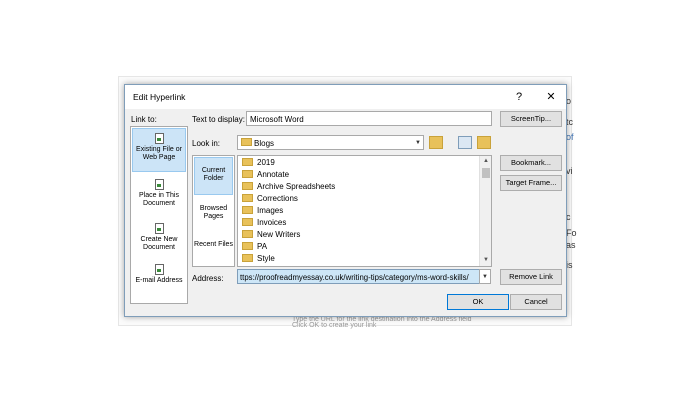 Image resolution: width=700 pixels, height=400 pixels. What do you see at coordinates (218, 119) in the screenshot?
I see `text-to-display-label: Text to display:` at bounding box center [218, 119].